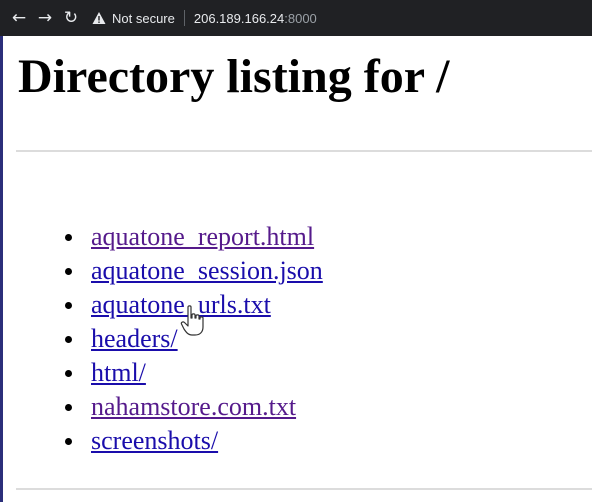 Image resolution: width=592 pixels, height=502 pixels. I want to click on url-port: :8000, so click(300, 18).